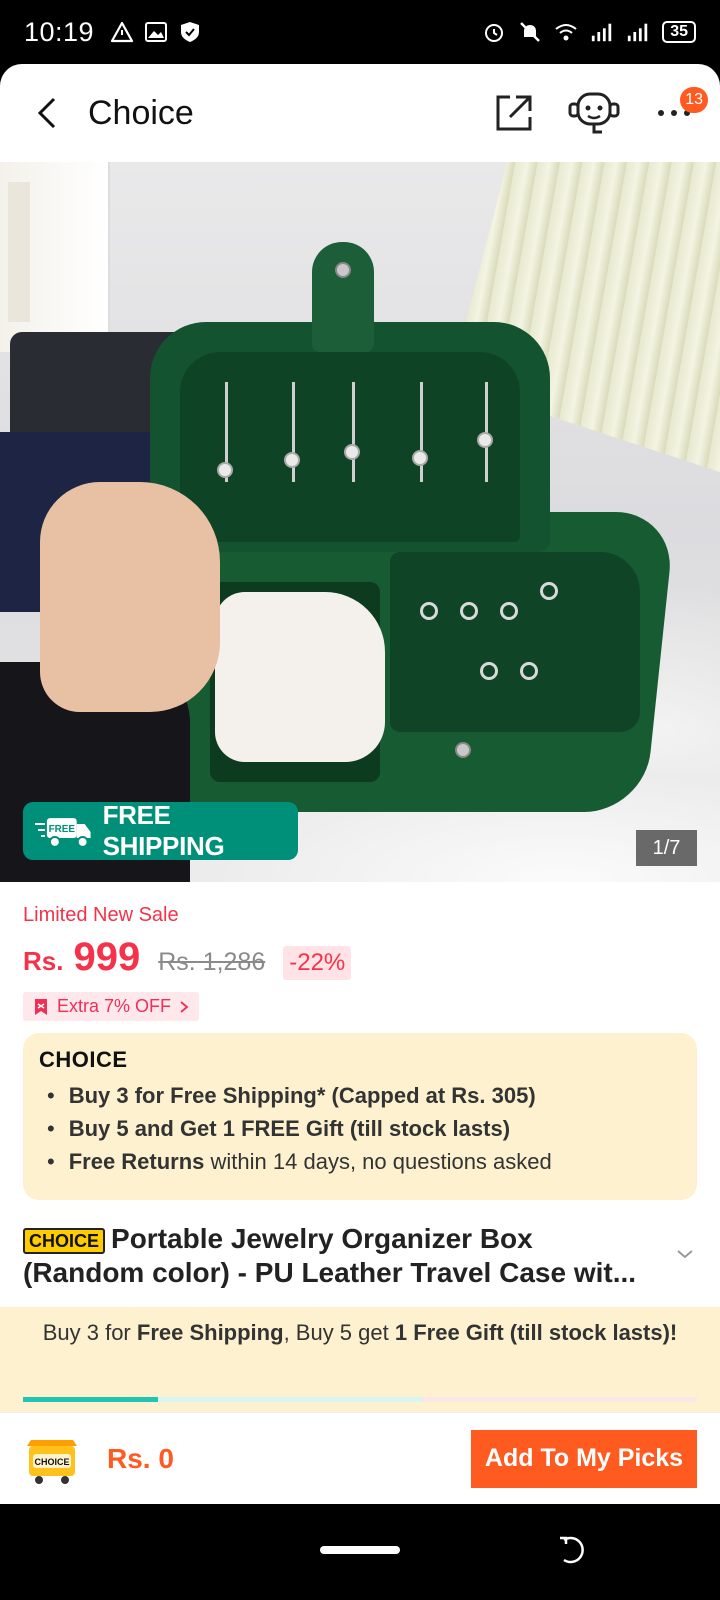 The image size is (720, 1600). I want to click on chevron-down-icon, so click(685, 1254).